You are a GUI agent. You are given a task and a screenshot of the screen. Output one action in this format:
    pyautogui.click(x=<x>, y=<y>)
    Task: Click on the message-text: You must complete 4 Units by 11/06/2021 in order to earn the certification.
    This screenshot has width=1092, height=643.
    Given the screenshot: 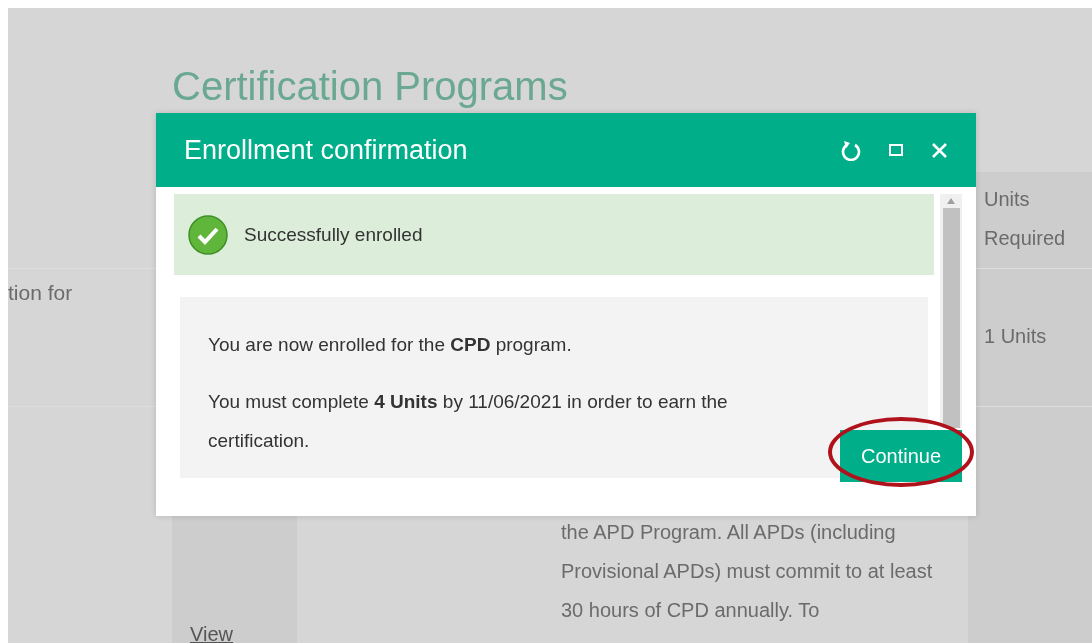 What is the action you would take?
    pyautogui.click(x=468, y=421)
    